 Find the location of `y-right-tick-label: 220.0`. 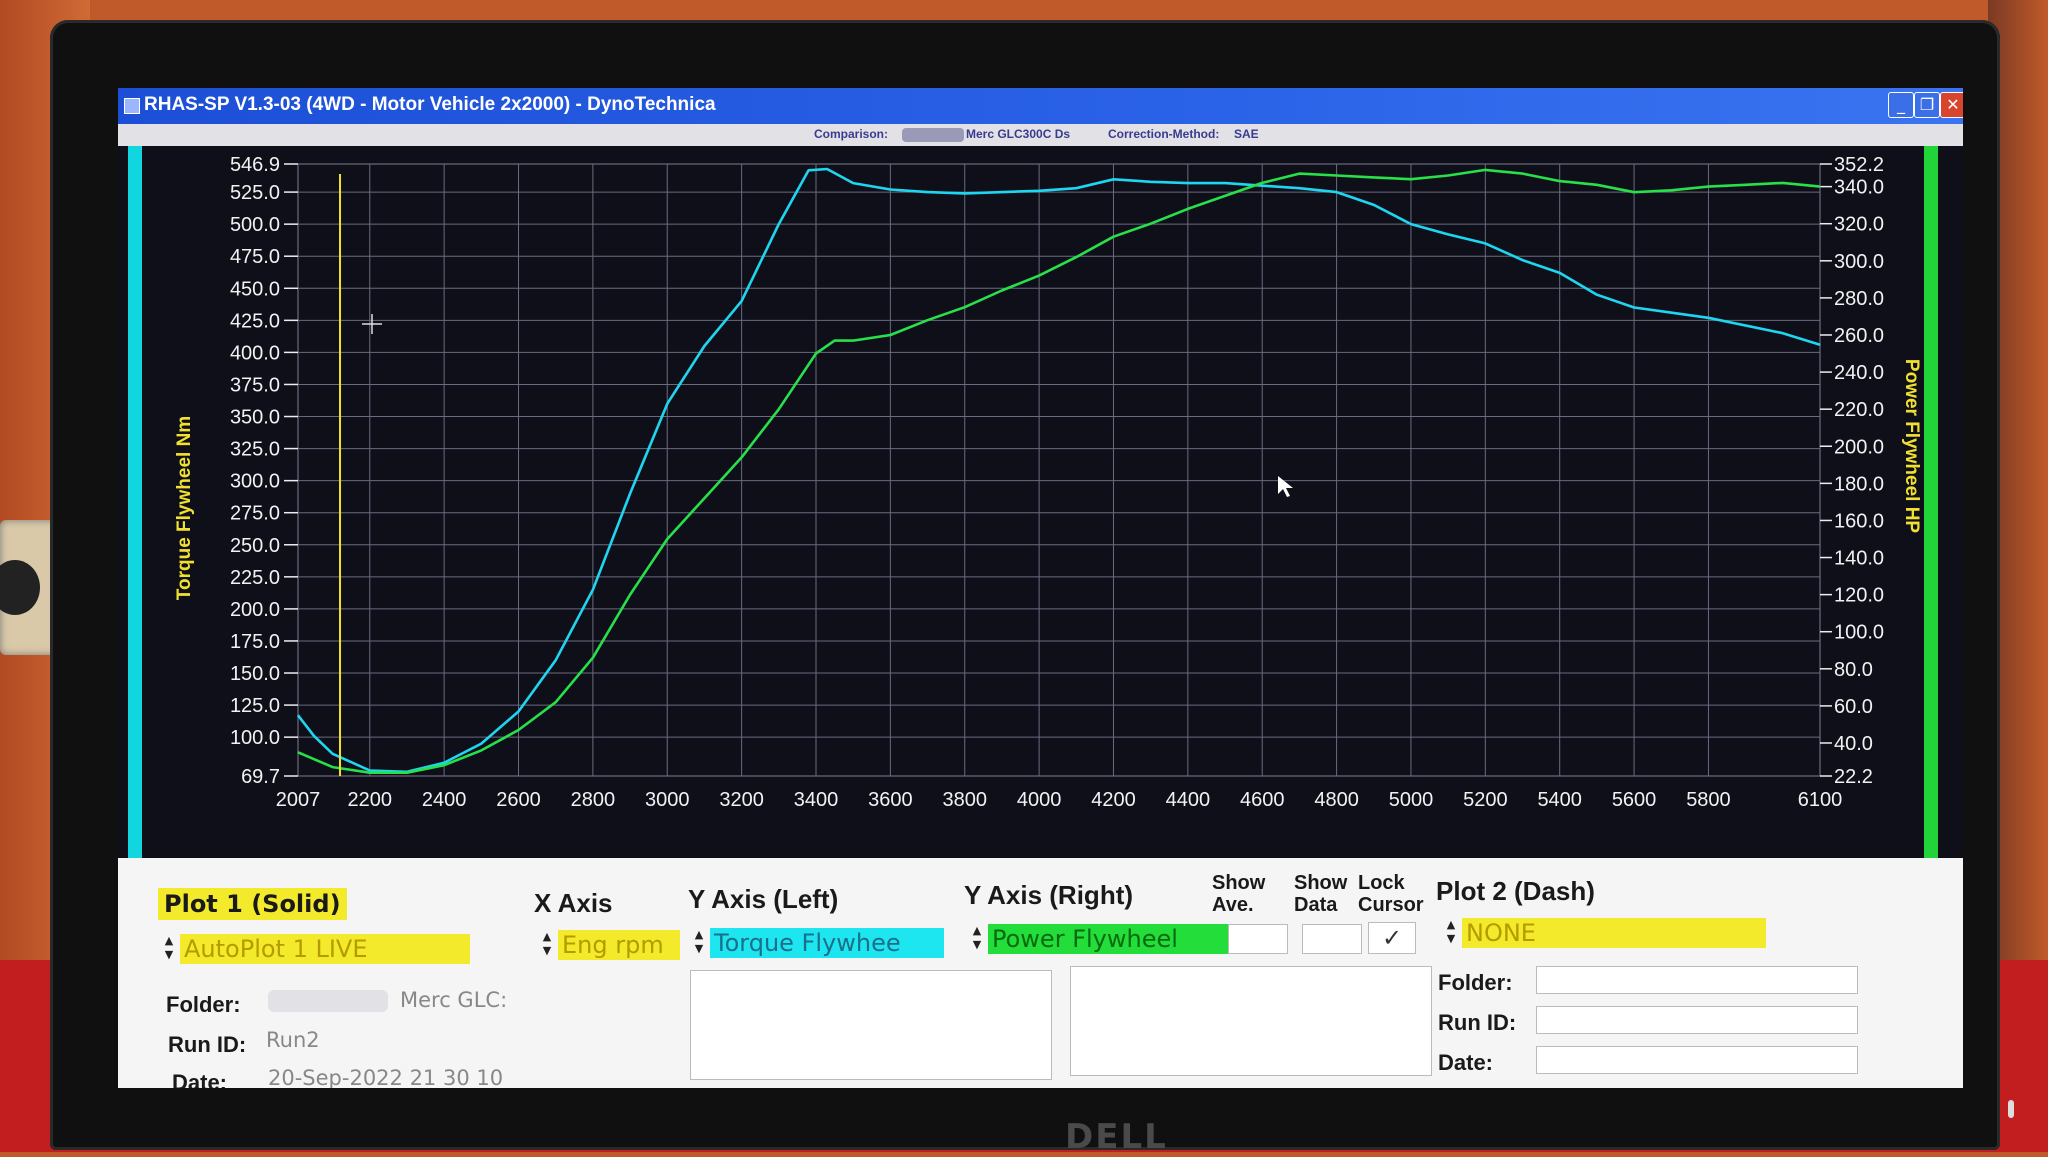

y-right-tick-label: 220.0 is located at coordinates (1859, 410).